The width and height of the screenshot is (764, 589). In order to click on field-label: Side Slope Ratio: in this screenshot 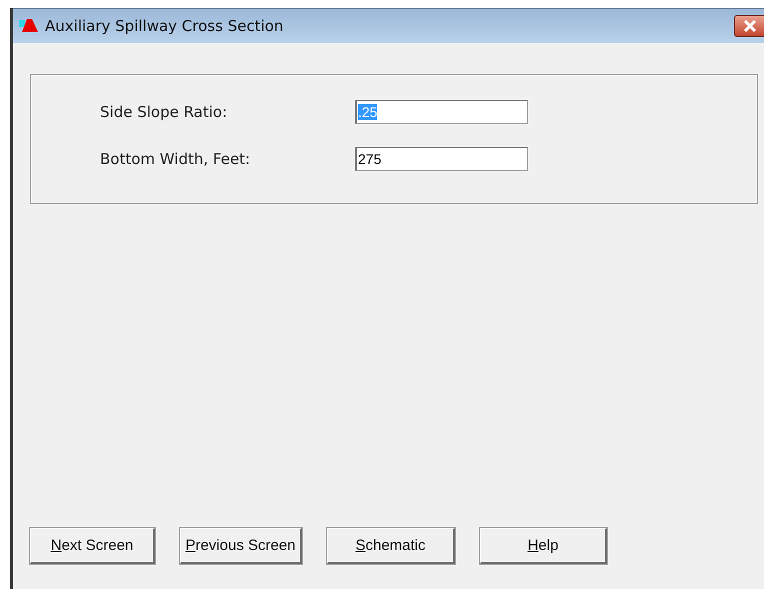, I will do `click(164, 112)`.